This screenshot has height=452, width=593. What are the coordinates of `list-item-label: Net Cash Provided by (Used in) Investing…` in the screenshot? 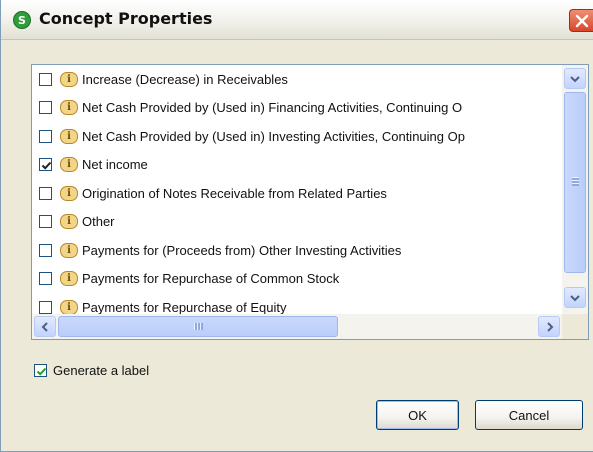 It's located at (273, 136).